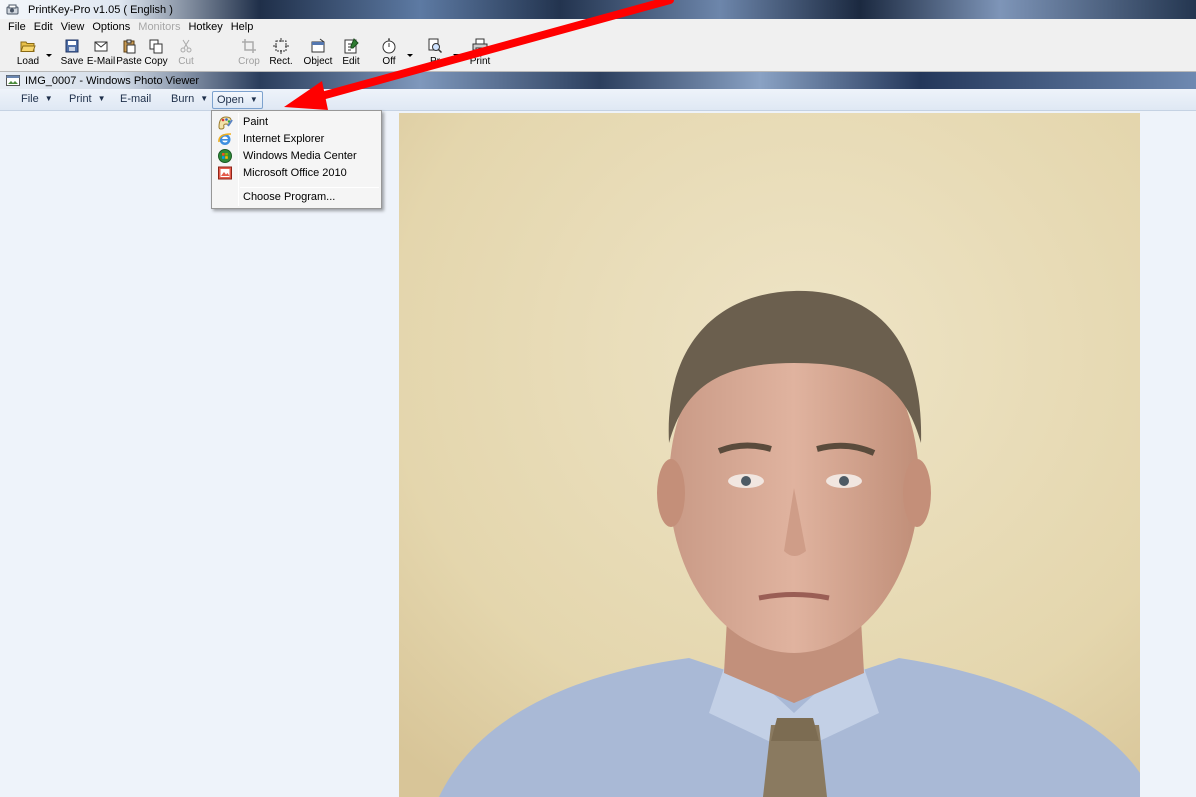 The height and width of the screenshot is (797, 1196). I want to click on photo-viewer-command-bar: File ▼ Print ▼ E-mail Burn ▼ Open ▼, so click(598, 100).